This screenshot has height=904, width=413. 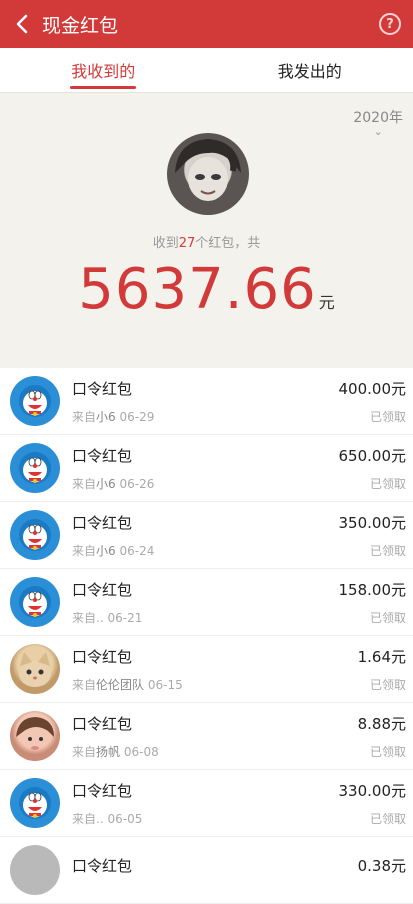 What do you see at coordinates (378, 132) in the screenshot?
I see `chevron-down-icon: ⌄` at bounding box center [378, 132].